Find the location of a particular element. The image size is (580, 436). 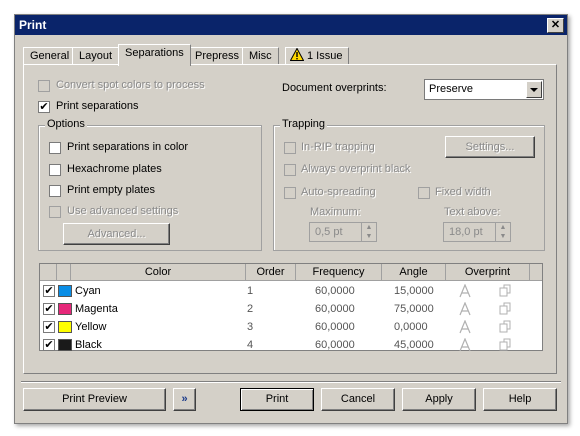

header-order: Order is located at coordinates (271, 272).